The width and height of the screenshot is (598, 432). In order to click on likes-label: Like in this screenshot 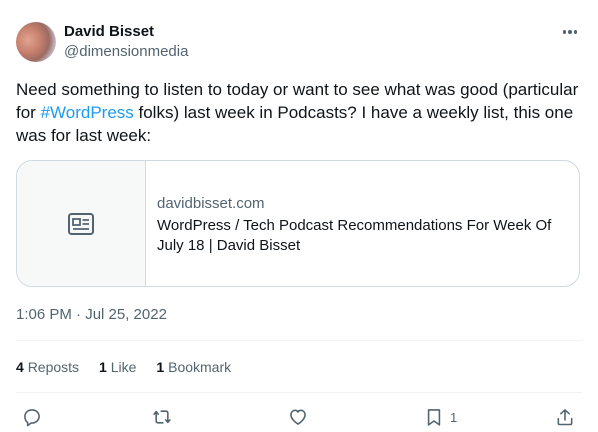, I will do `click(123, 367)`.